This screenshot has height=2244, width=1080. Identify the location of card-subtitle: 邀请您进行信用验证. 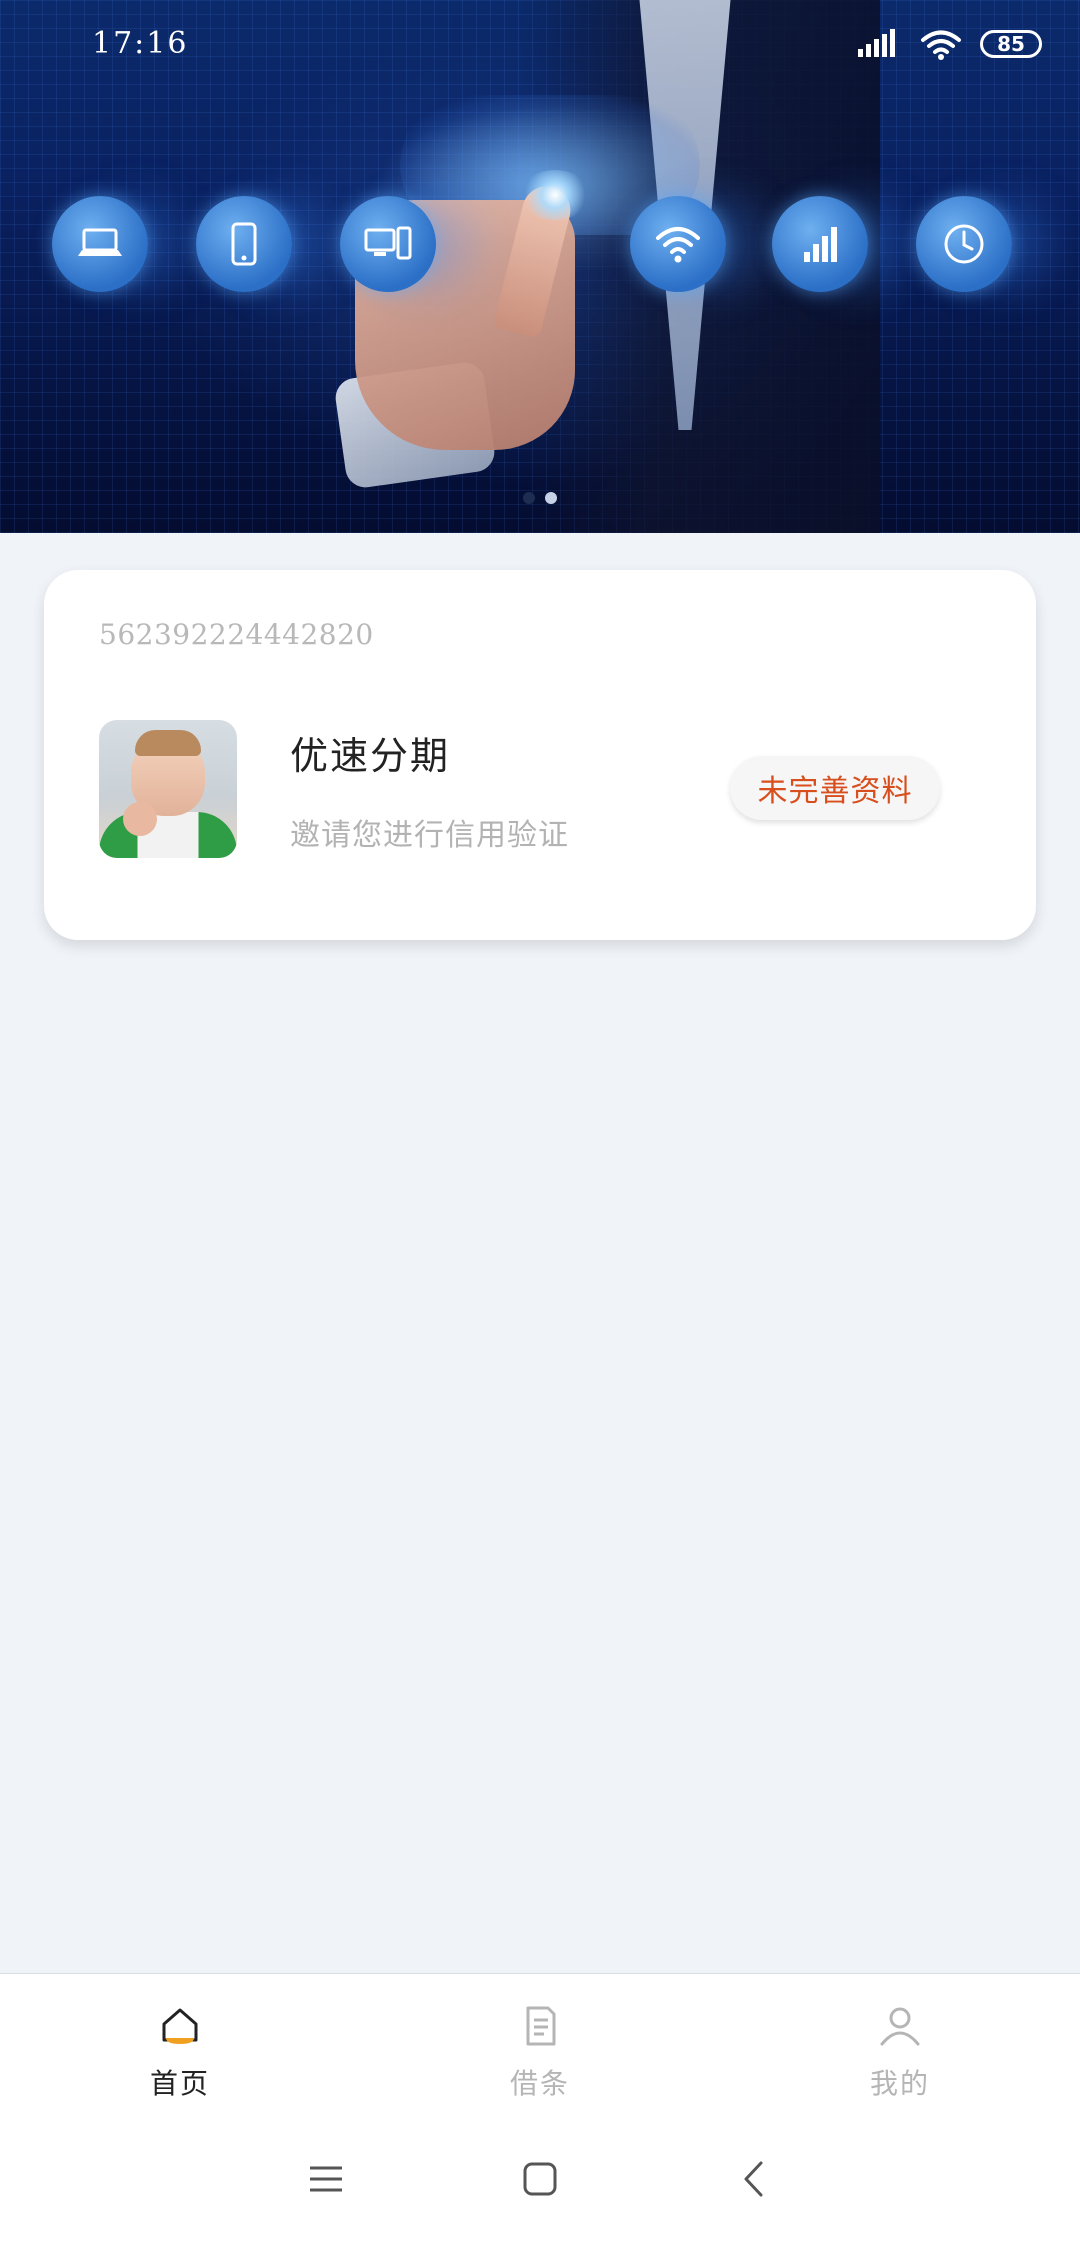
(429, 835).